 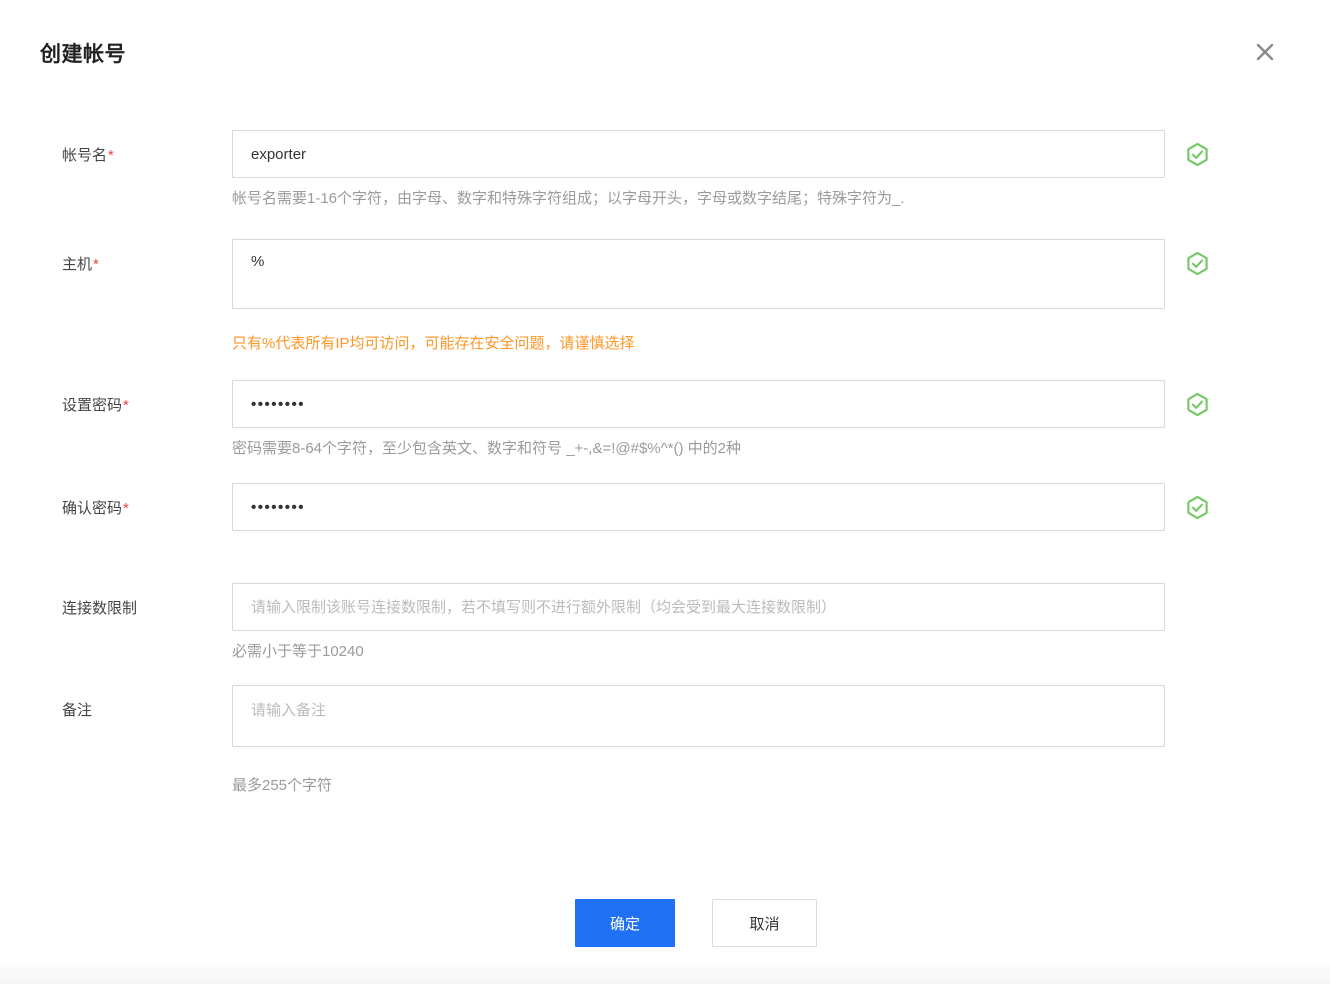 I want to click on account-name-input, so click(x=698, y=154).